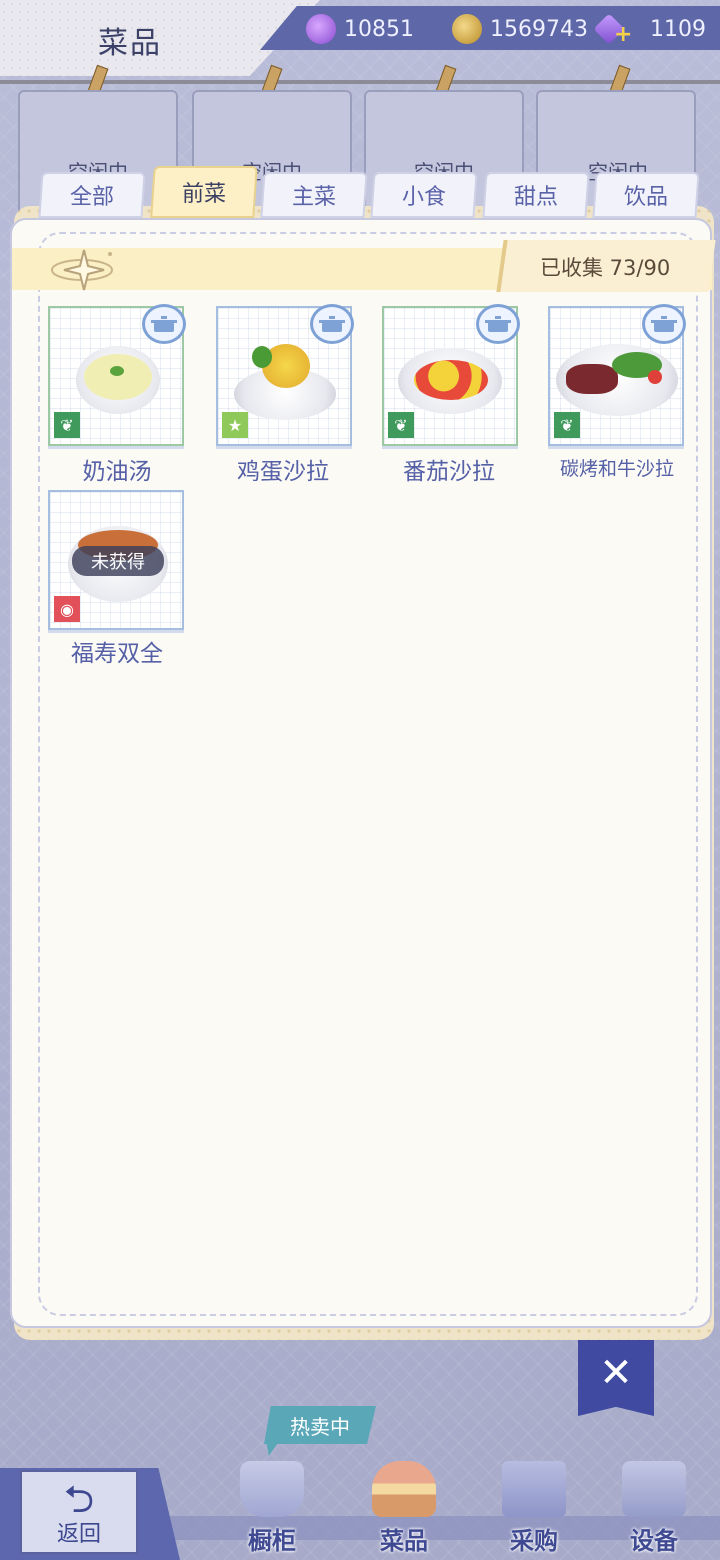 This screenshot has width=720, height=1560. What do you see at coordinates (79, 1499) in the screenshot?
I see `return-arrow-icon: ⮌` at bounding box center [79, 1499].